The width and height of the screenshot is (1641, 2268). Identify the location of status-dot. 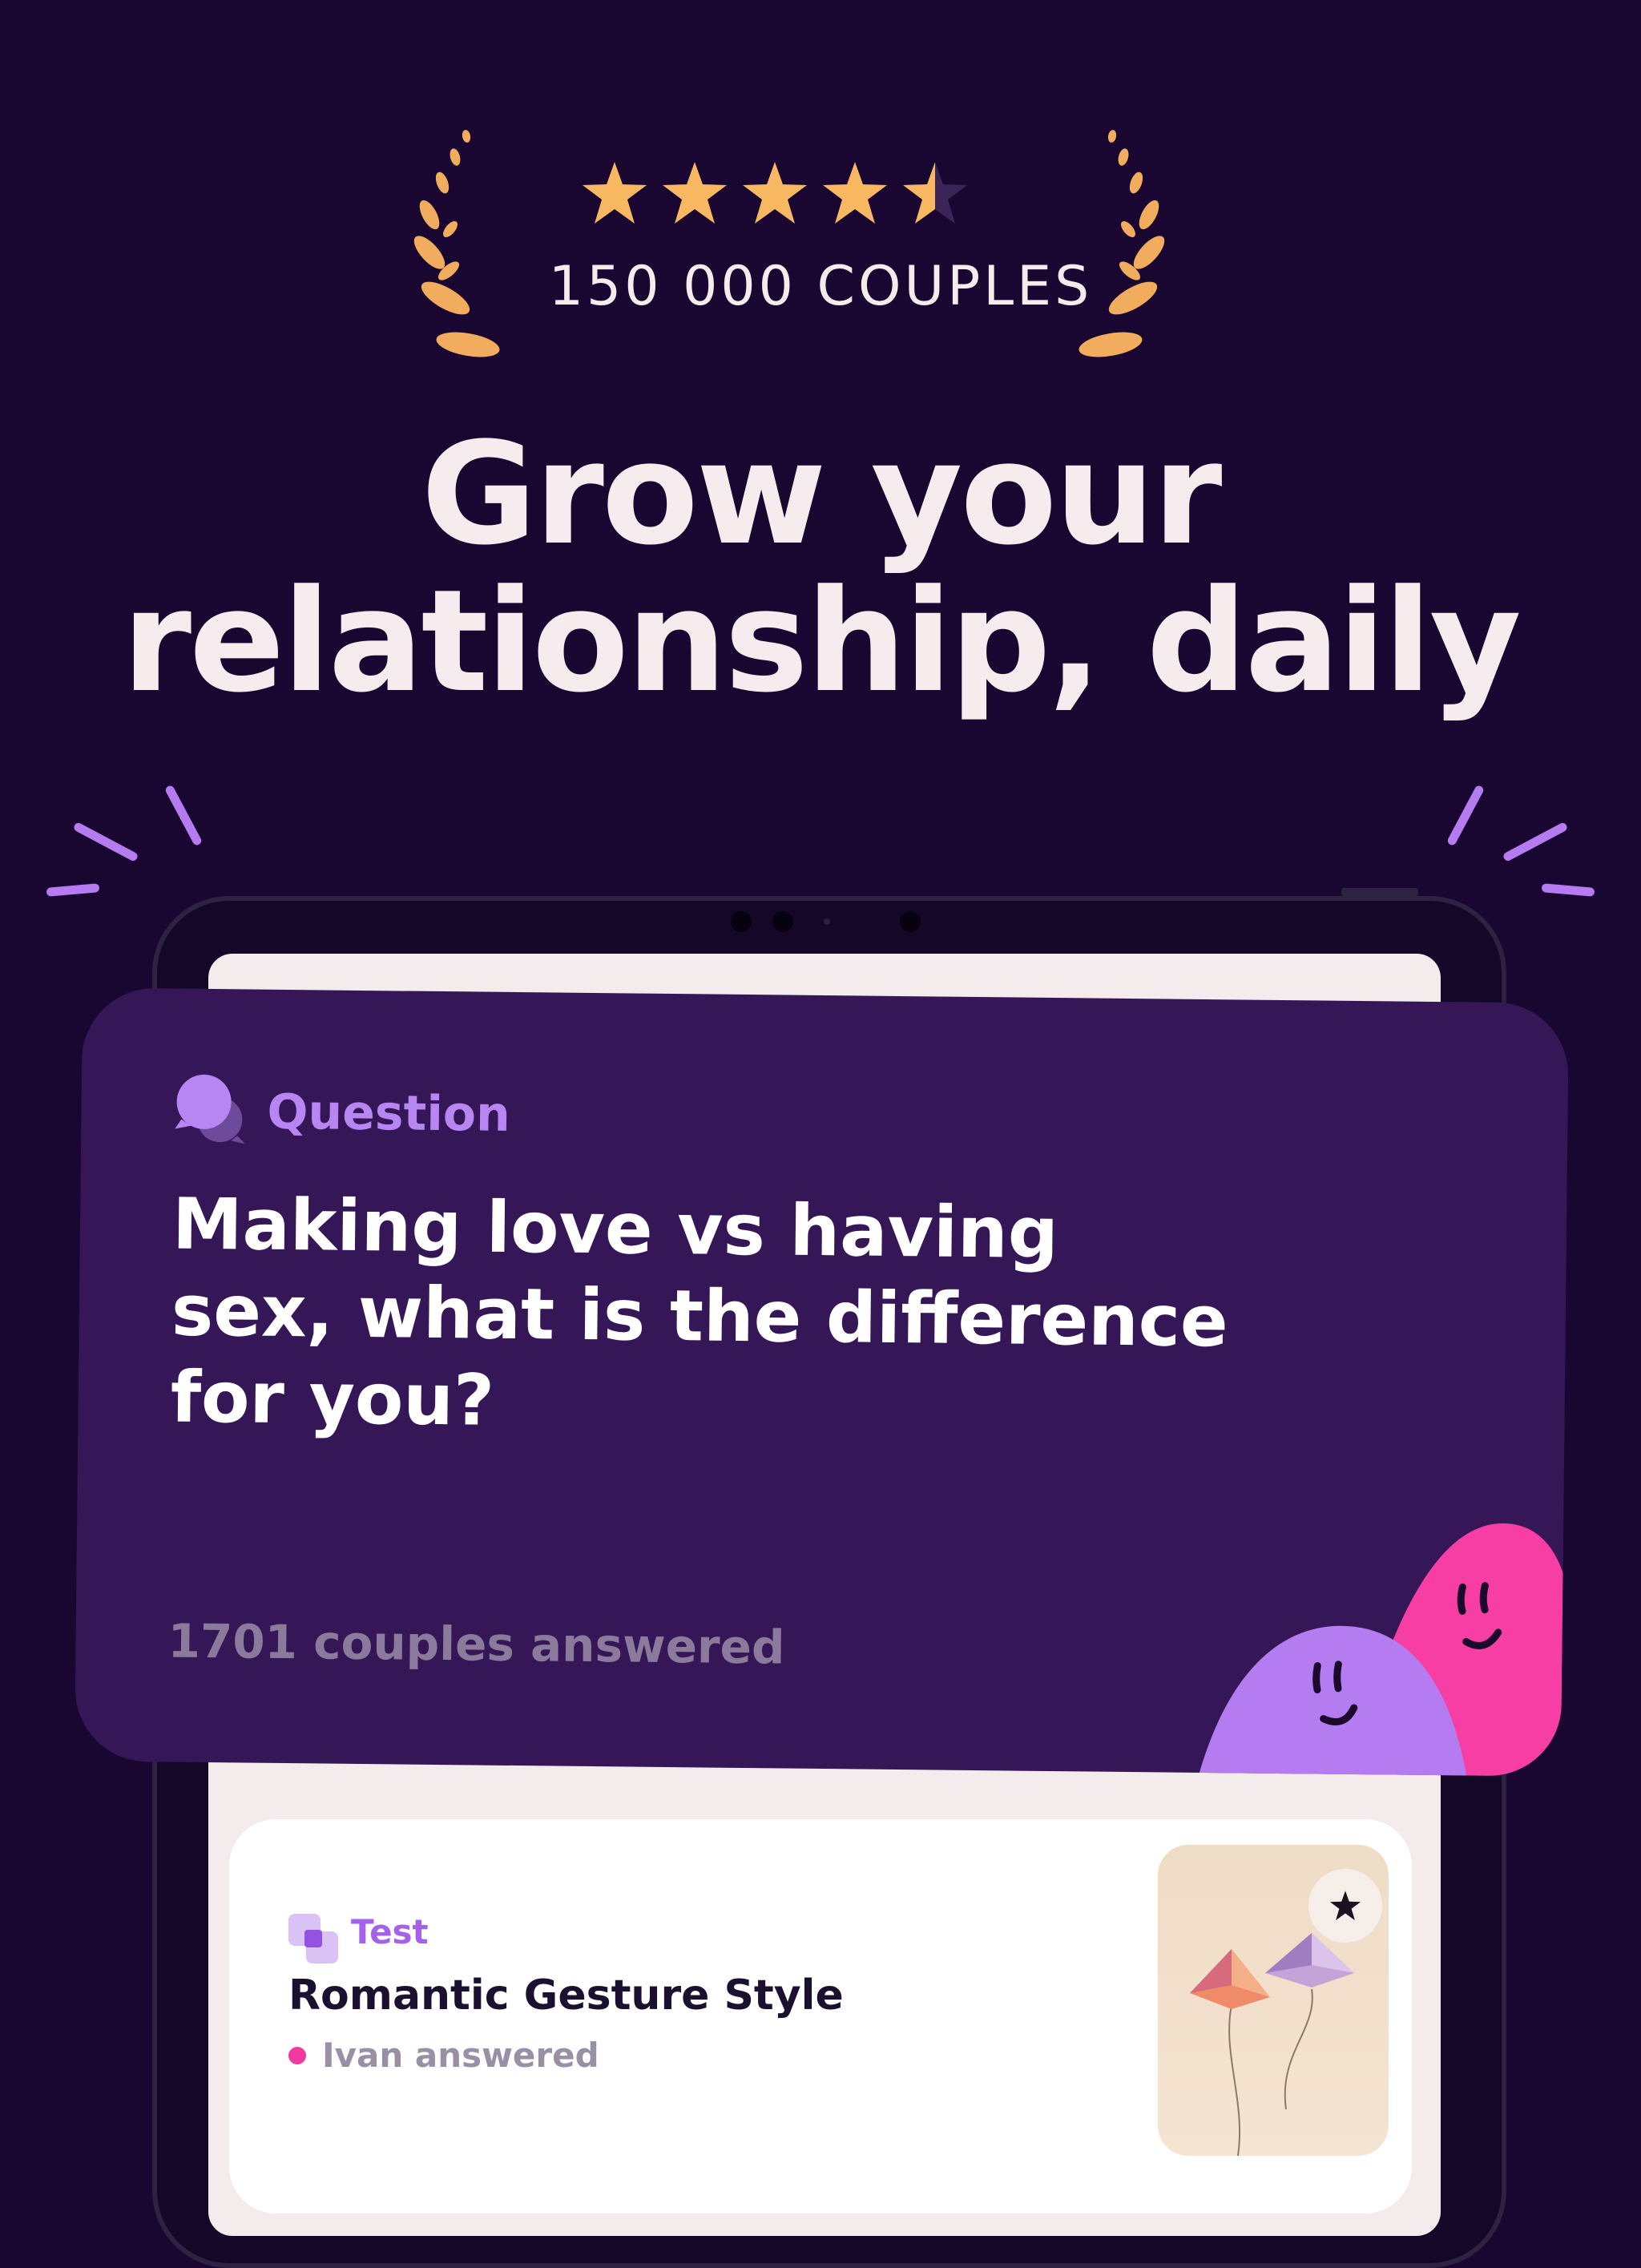
(297, 2055).